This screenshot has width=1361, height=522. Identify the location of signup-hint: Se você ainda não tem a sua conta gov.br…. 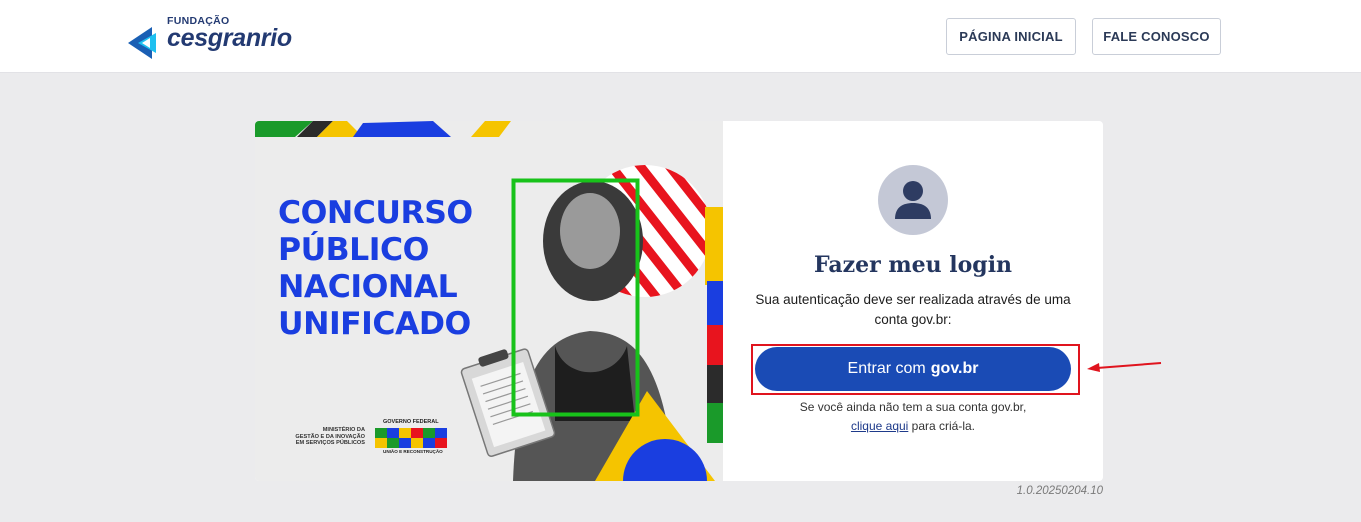
(913, 417).